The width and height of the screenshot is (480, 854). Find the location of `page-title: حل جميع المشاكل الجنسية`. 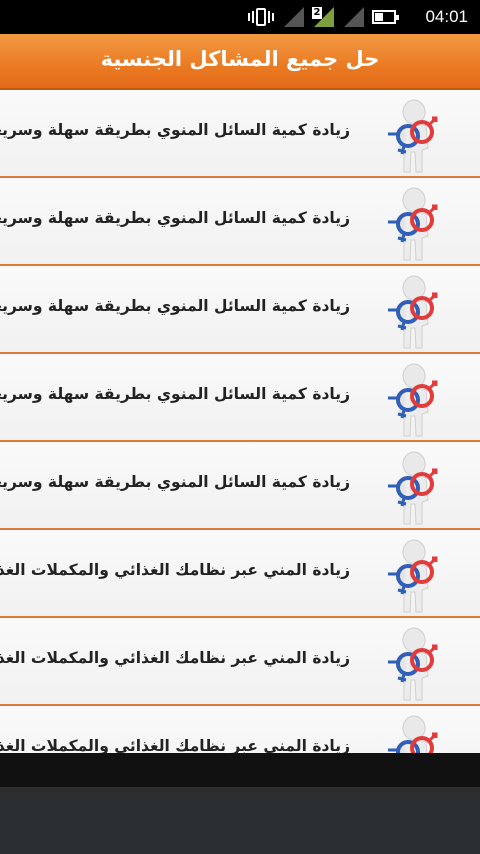

page-title: حل جميع المشاكل الجنسية is located at coordinates (240, 59).